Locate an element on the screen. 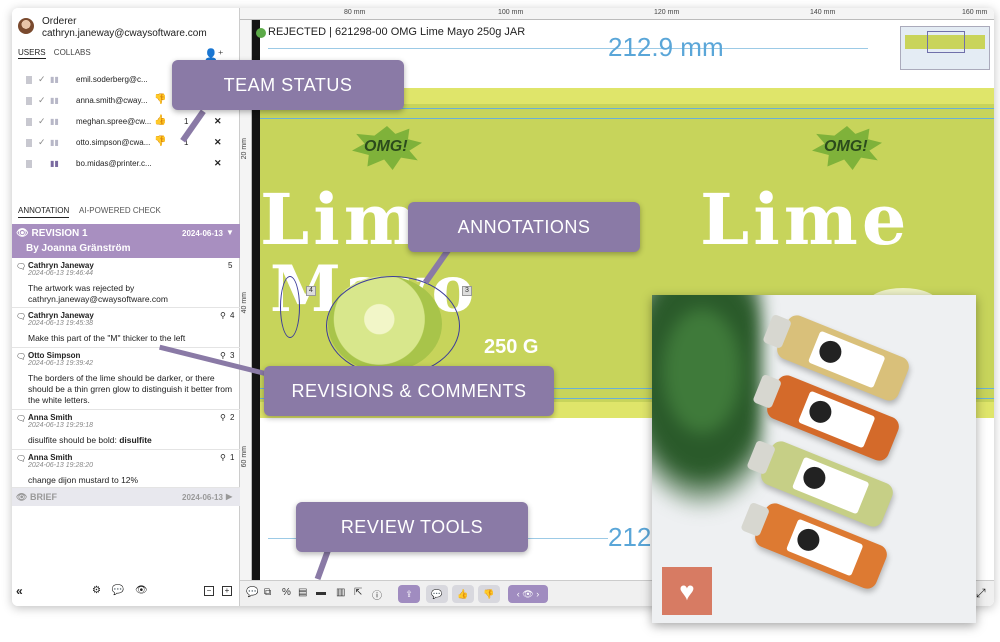  user-tabs: USERS COLLABS is located at coordinates (57, 53).